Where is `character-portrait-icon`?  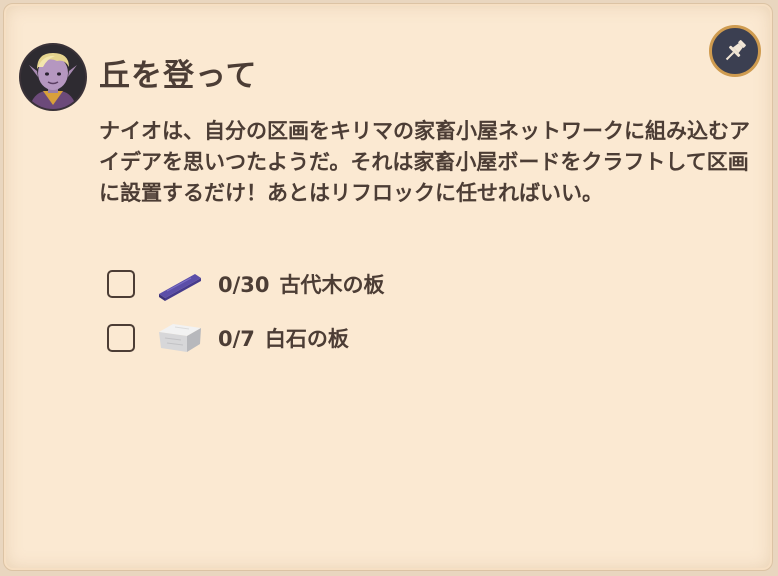
character-portrait-icon is located at coordinates (53, 77).